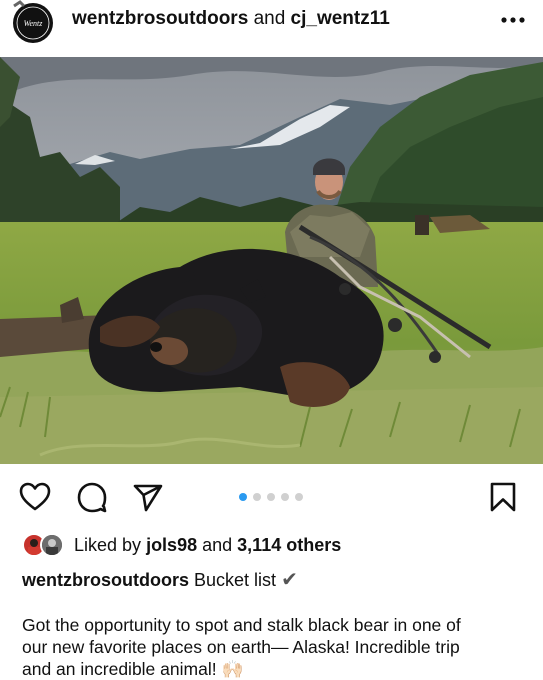 This screenshot has height=680, width=543. I want to click on post-header: Wentz wentzbrosoutdoors and cj_wentz11, so click(271, 28).